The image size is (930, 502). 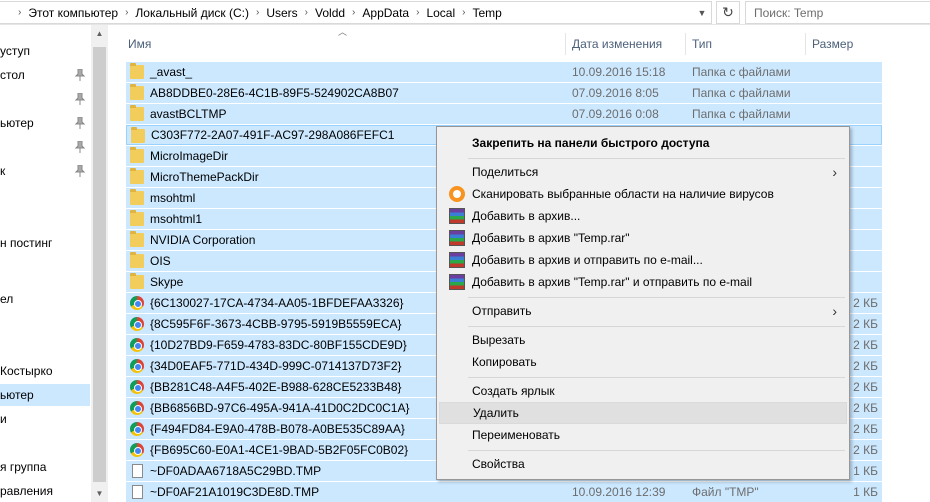 What do you see at coordinates (279, 450) in the screenshot?
I see `file-name: {FB695C60-E0A1-4CE1-9BAD-5B2F05FC0B02}` at bounding box center [279, 450].